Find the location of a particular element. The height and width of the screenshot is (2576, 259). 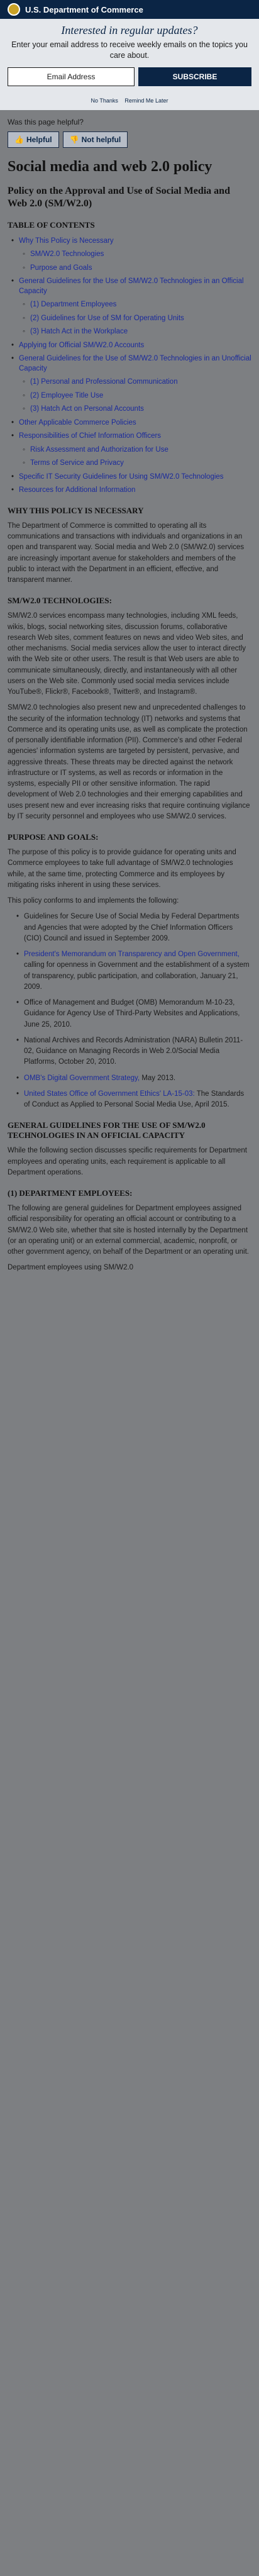

helpful-label: Helpful is located at coordinates (39, 139).